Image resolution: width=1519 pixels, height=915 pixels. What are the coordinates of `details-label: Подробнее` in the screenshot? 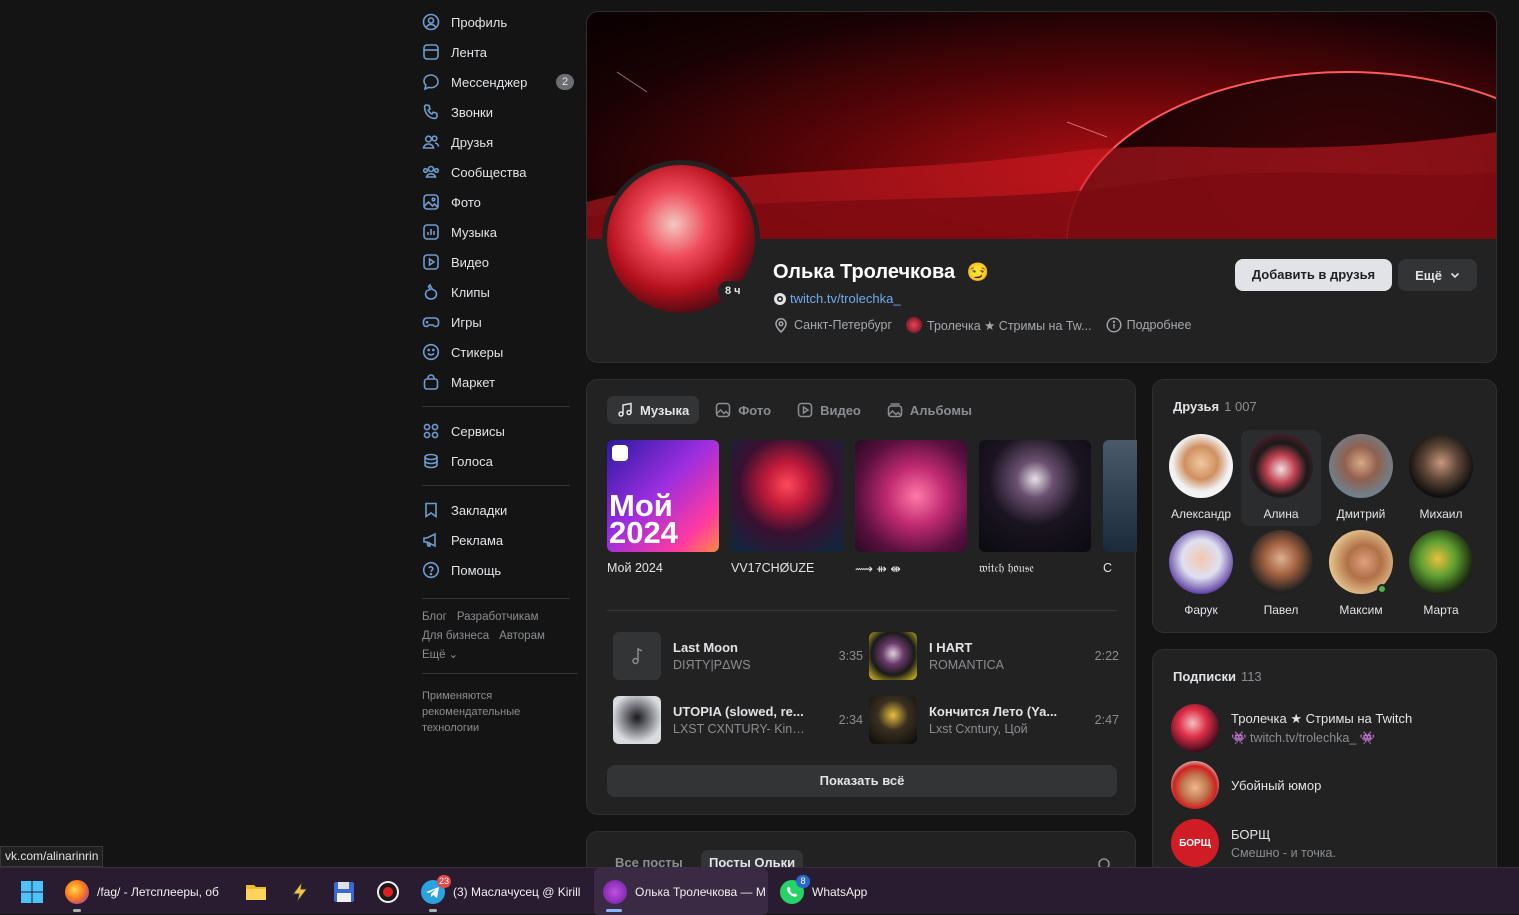 It's located at (1159, 325).